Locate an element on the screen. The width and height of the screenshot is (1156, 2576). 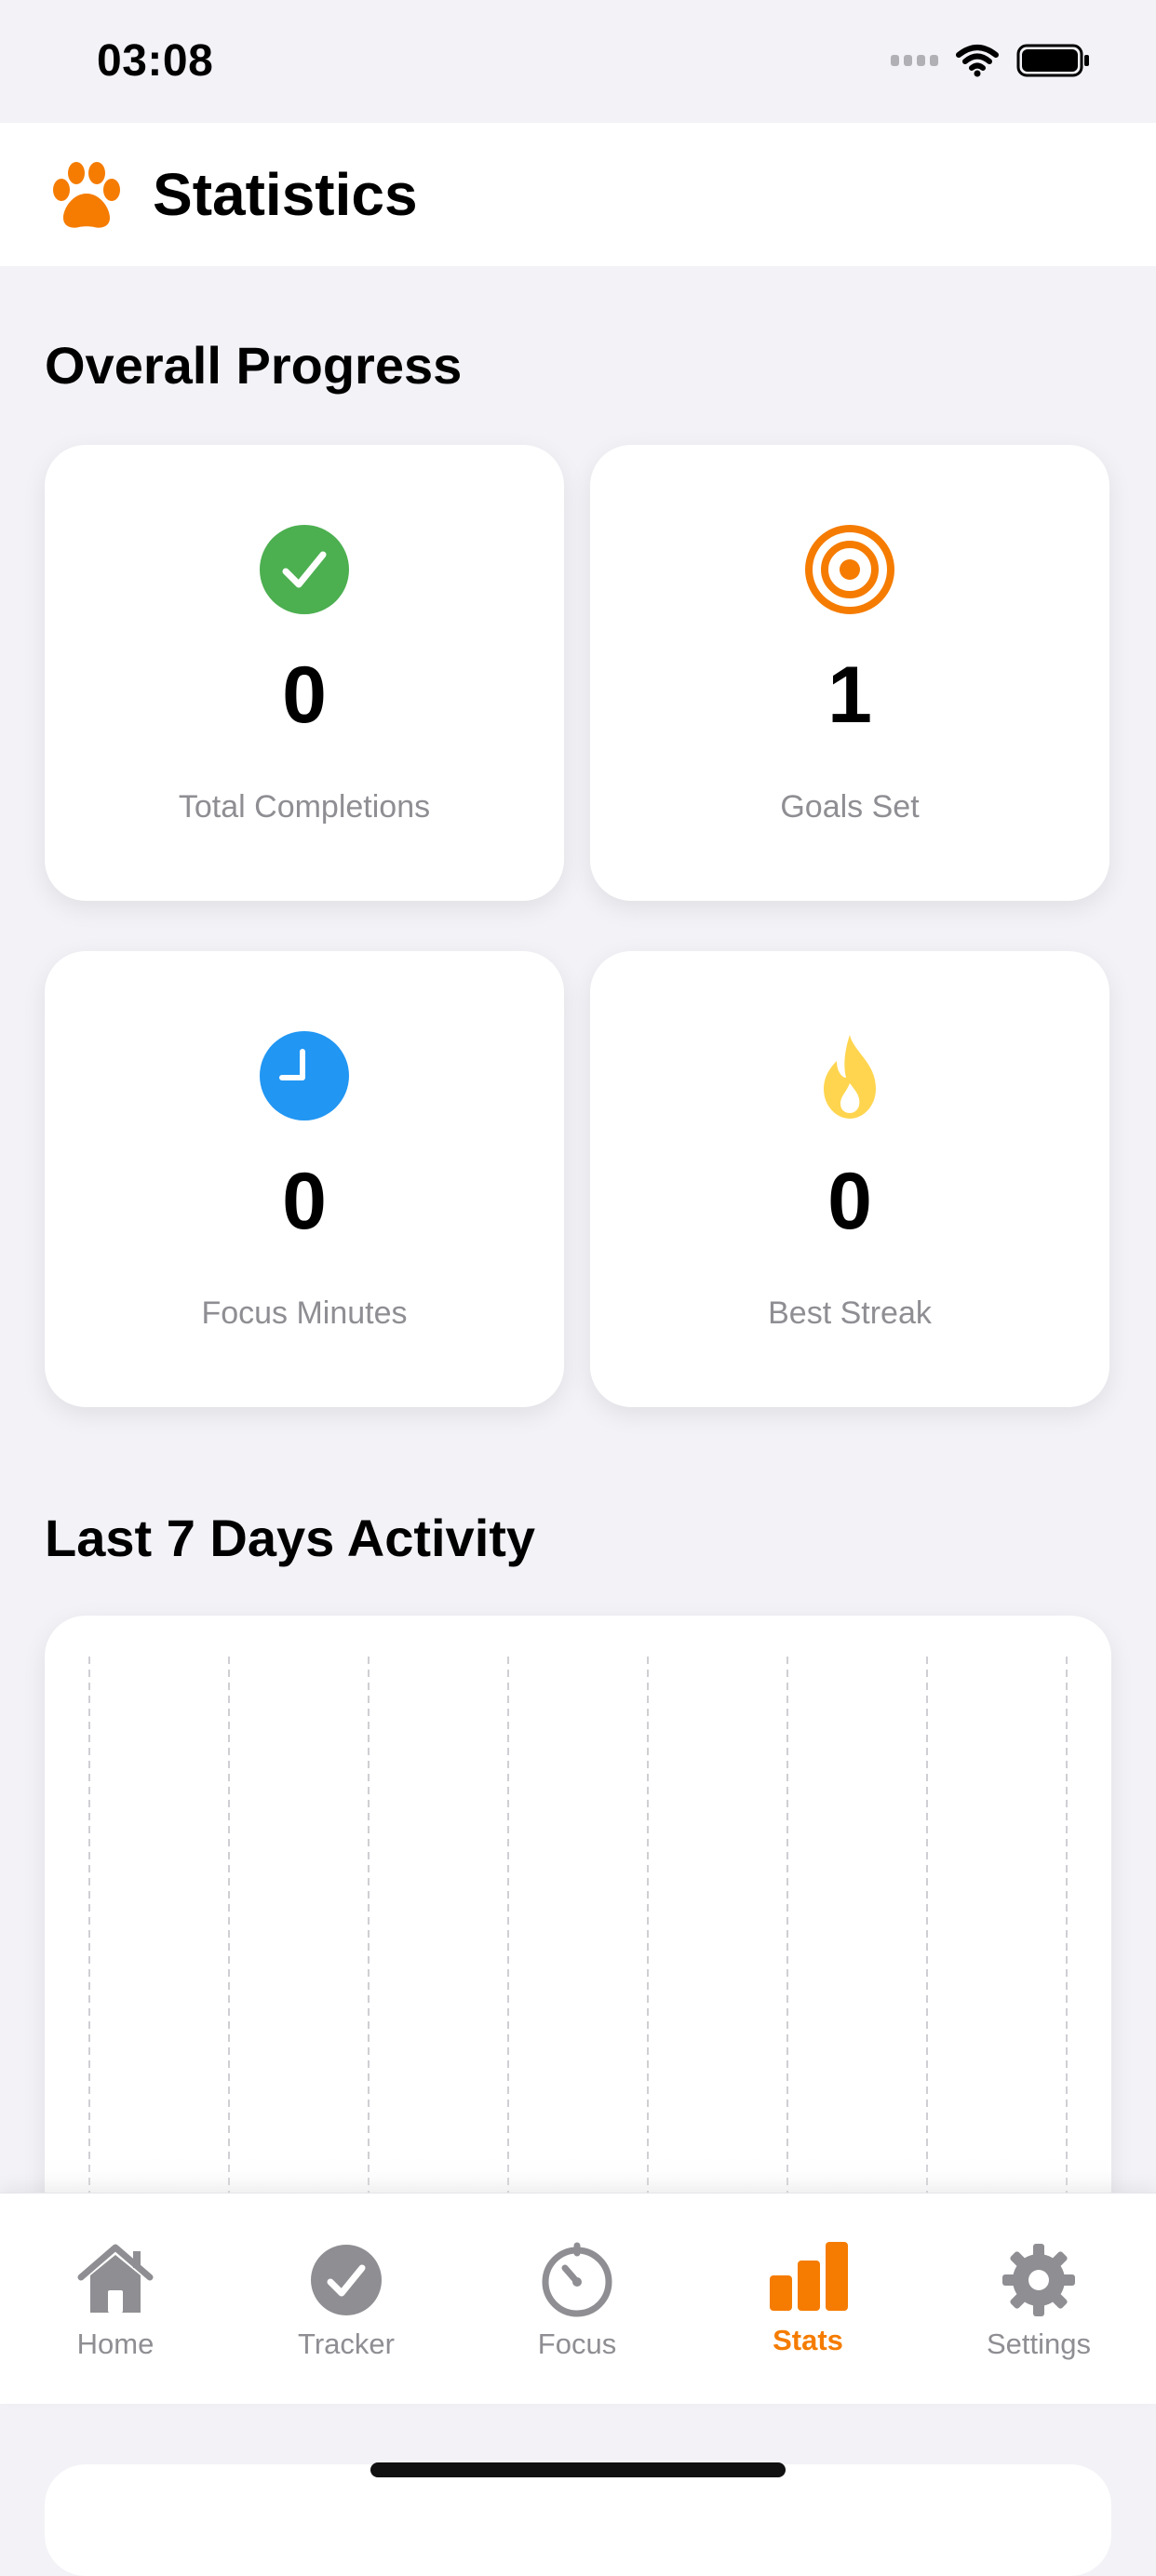
tab-settings: Settings is located at coordinates (1038, 2299).